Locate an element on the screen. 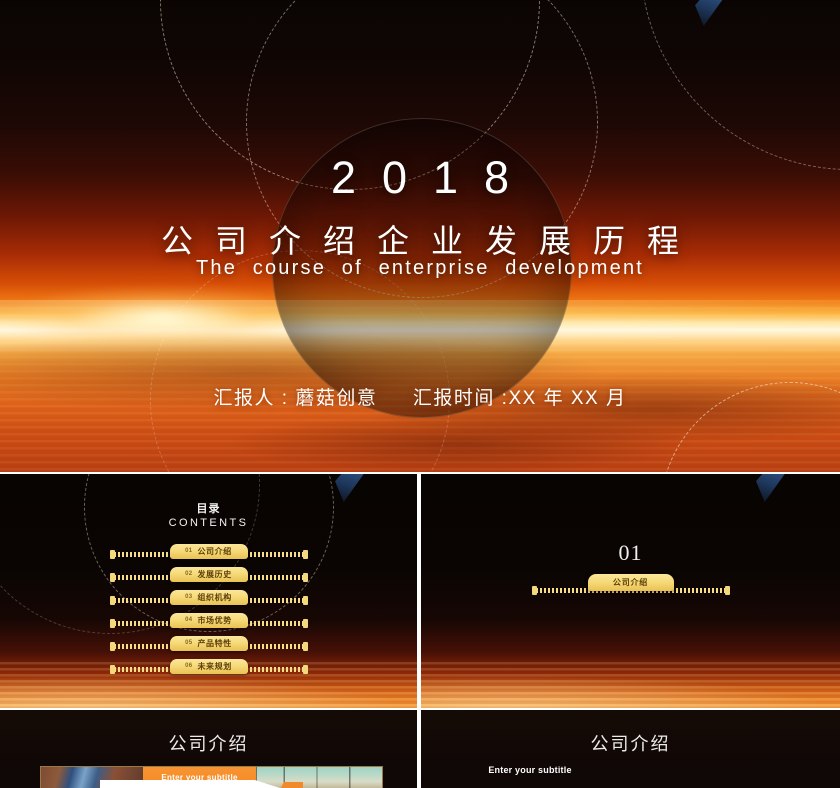 This screenshot has height=788, width=840. toc-item: 03 组织机构 is located at coordinates (208, 597).